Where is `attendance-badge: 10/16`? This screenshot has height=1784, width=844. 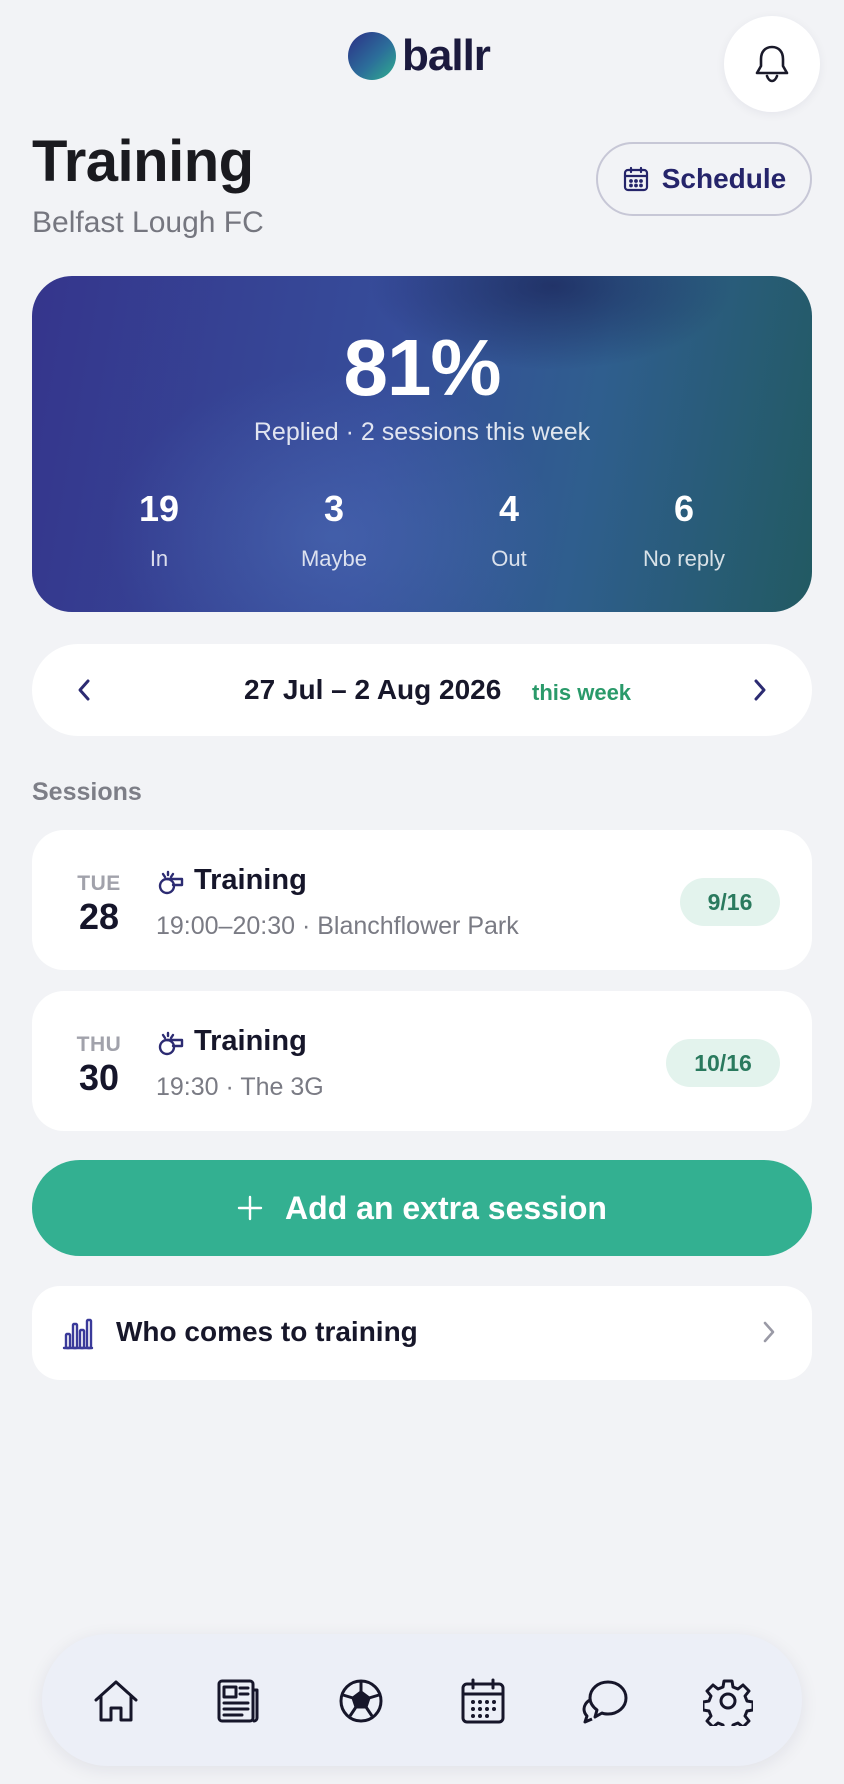
attendance-badge: 10/16 is located at coordinates (723, 1063).